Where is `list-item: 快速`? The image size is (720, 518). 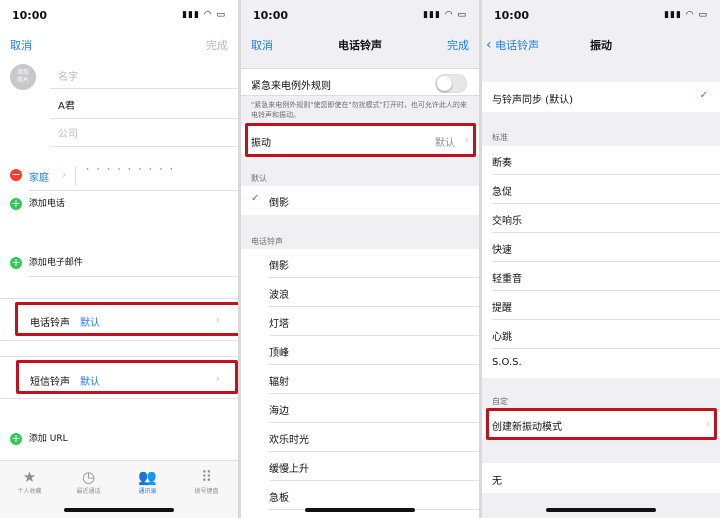
list-item: 快速 is located at coordinates (601, 247).